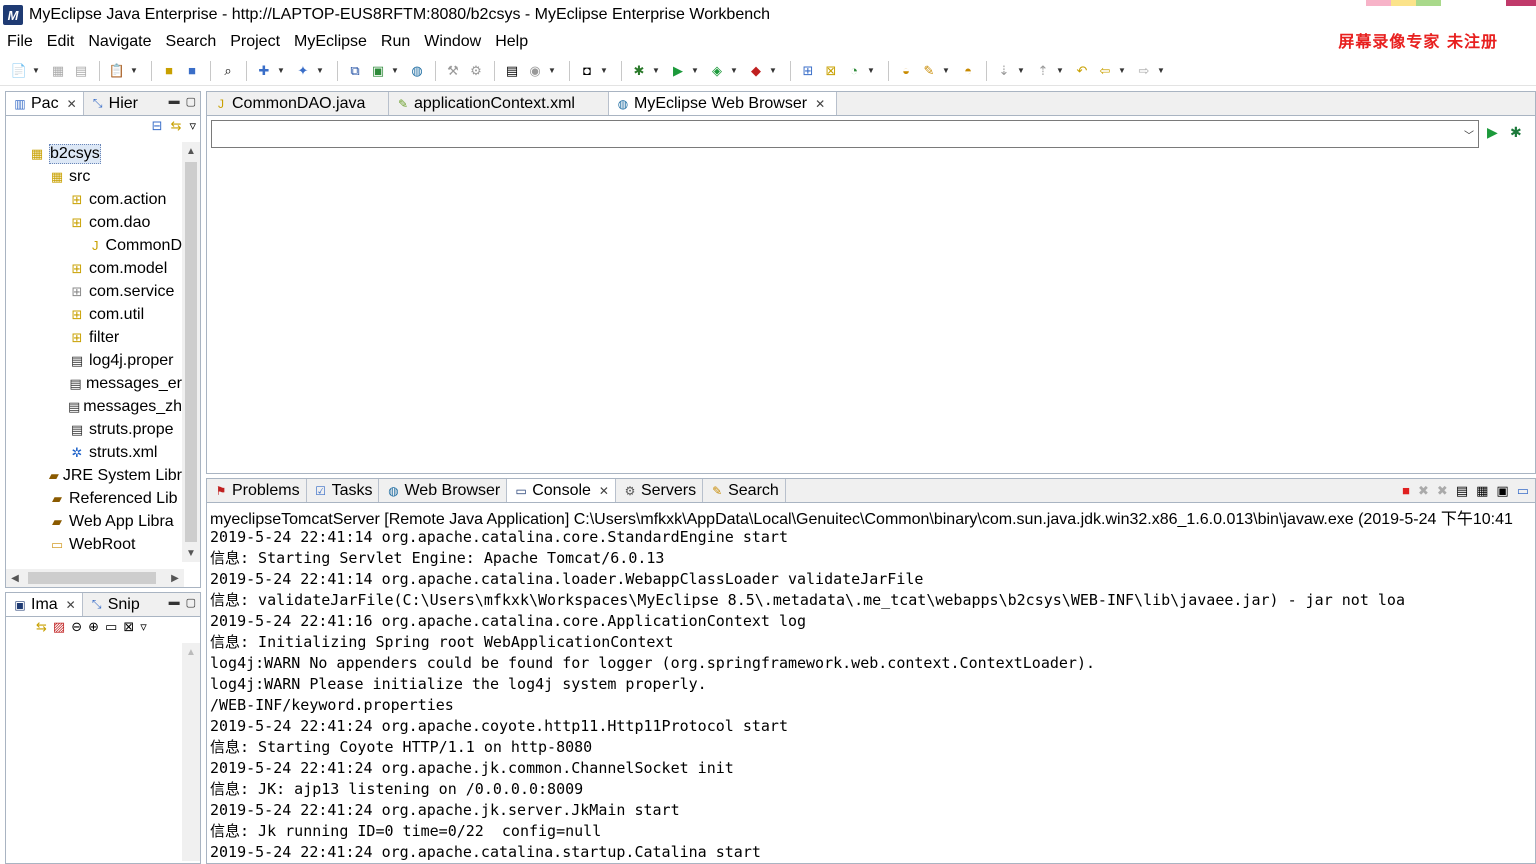  What do you see at coordinates (94, 268) in the screenshot?
I see `tree-item: ⊞ com.model` at bounding box center [94, 268].